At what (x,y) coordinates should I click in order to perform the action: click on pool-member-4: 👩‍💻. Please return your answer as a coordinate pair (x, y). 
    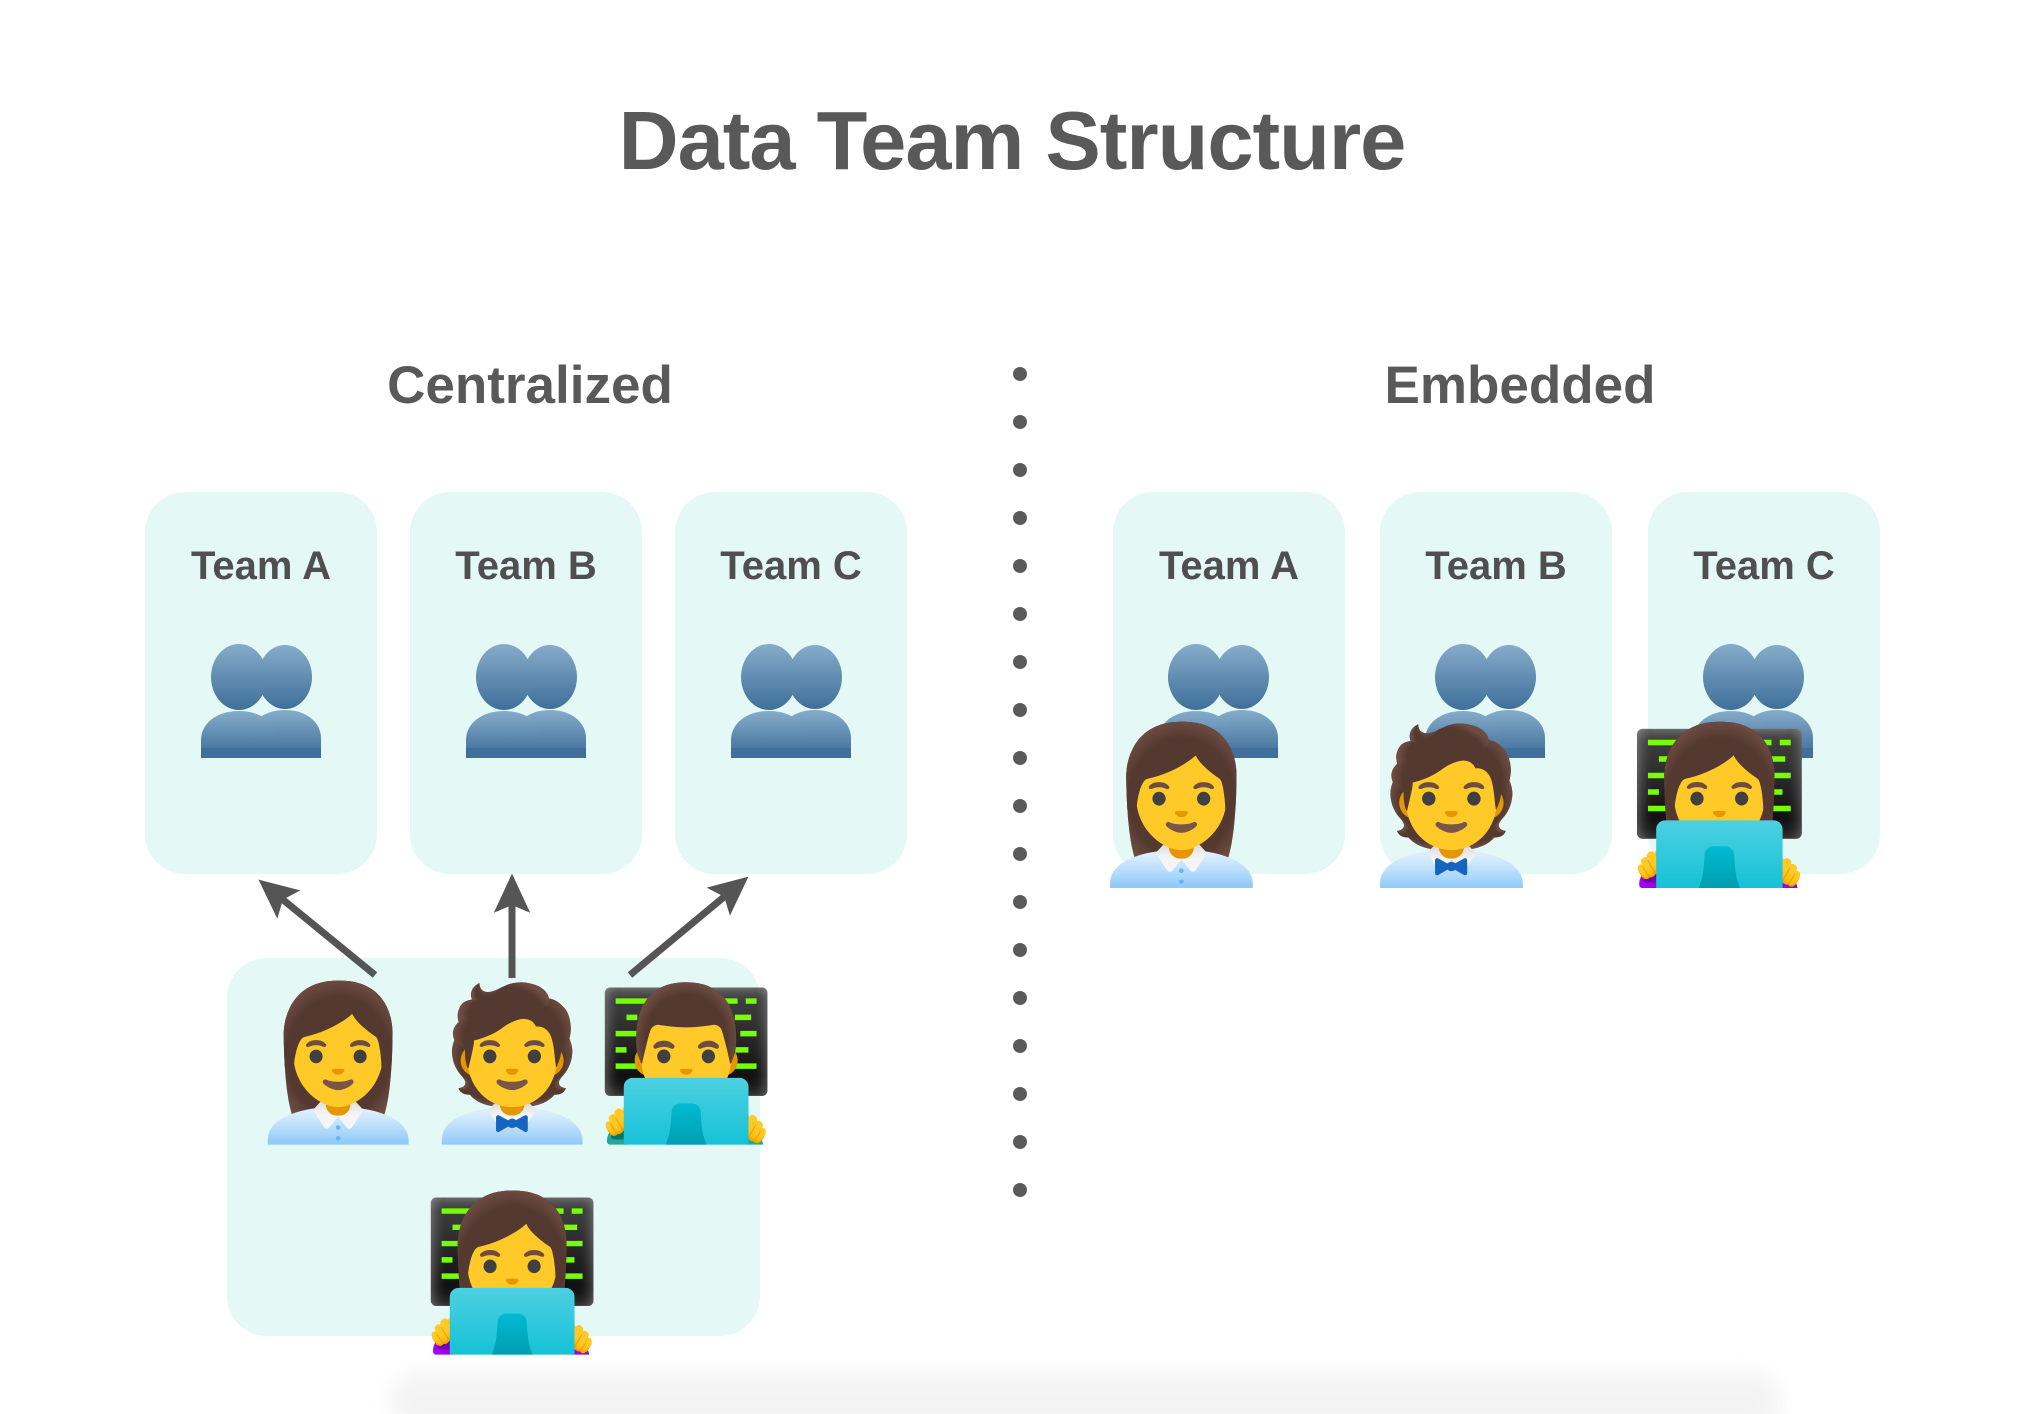
    Looking at the image, I should click on (512, 1273).